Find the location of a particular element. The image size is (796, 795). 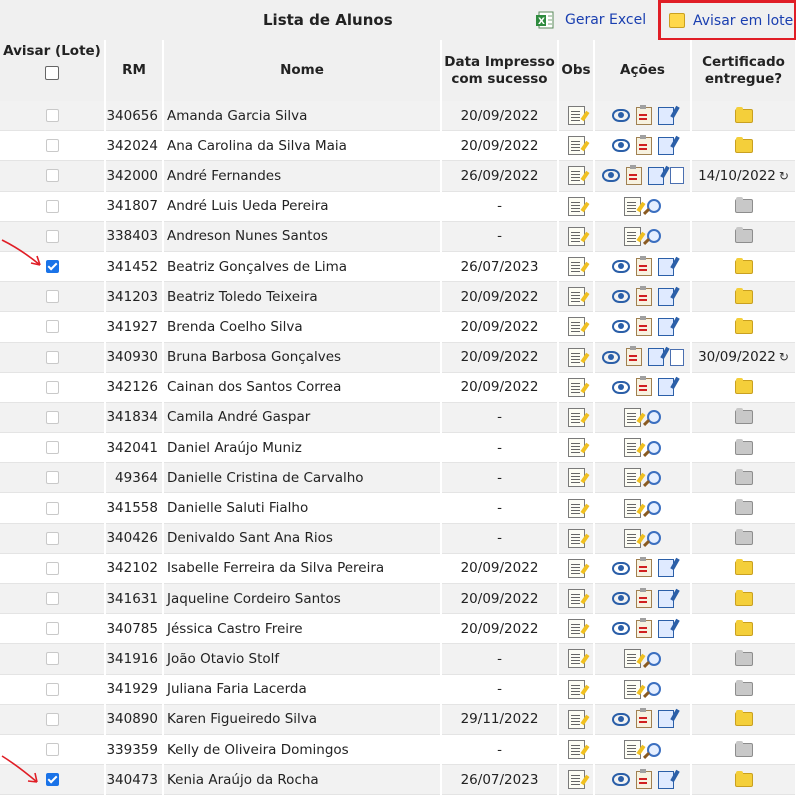

col-header-nome: Nome is located at coordinates (302, 70).